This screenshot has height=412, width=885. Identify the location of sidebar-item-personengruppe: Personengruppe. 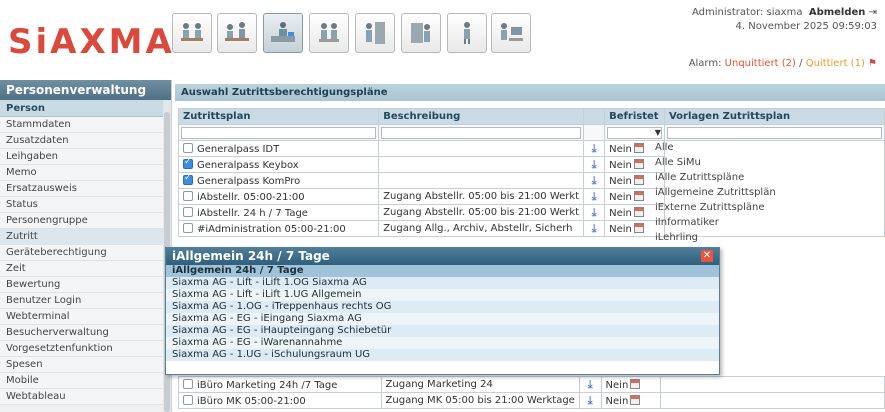
(85, 221).